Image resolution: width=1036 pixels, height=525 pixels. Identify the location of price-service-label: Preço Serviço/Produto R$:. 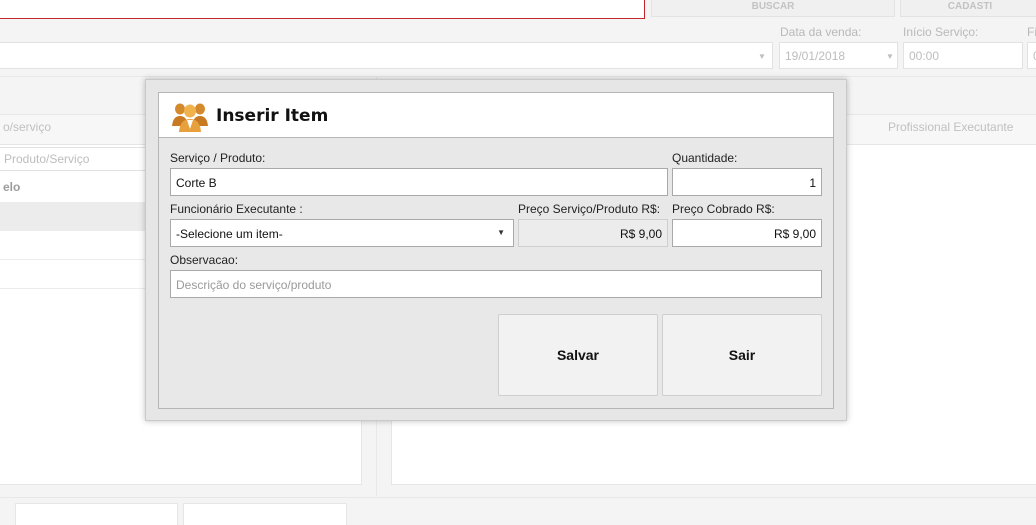
(589, 209).